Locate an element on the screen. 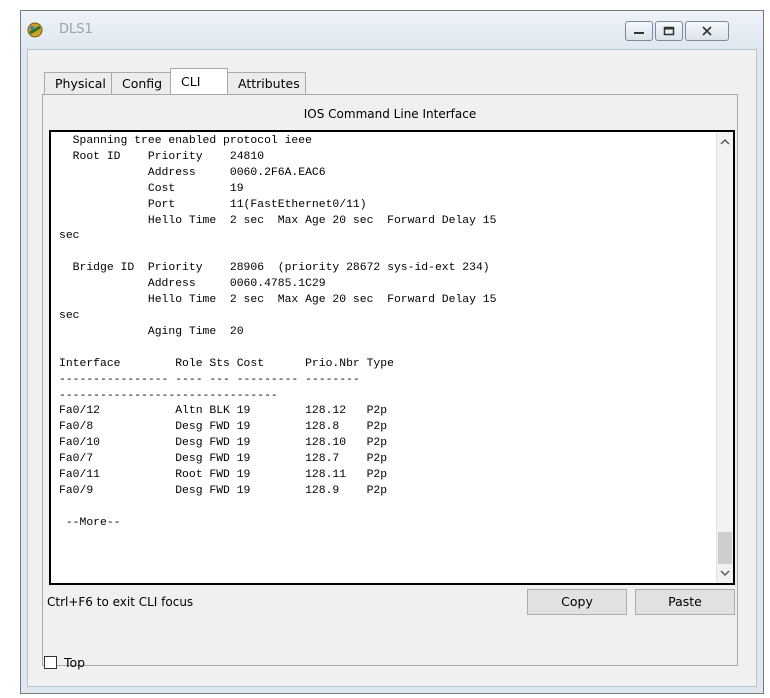 This screenshot has height=698, width=770. tab-physical: Physical is located at coordinates (78, 83).